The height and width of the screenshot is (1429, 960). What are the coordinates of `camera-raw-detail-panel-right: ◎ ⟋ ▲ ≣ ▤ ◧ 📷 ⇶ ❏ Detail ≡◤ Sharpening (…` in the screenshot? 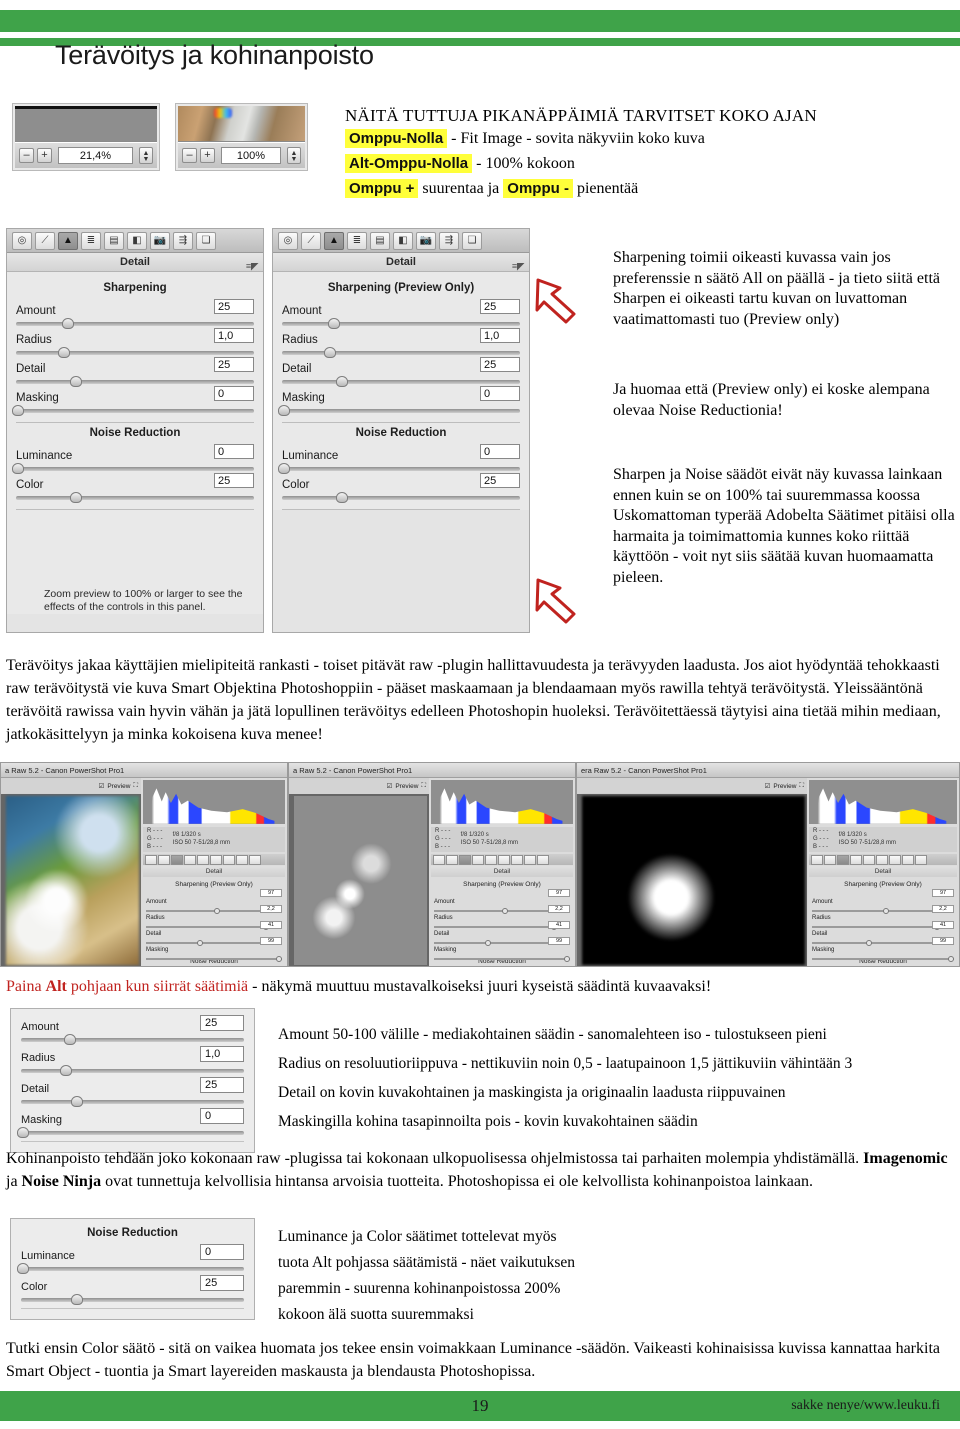 It's located at (401, 430).